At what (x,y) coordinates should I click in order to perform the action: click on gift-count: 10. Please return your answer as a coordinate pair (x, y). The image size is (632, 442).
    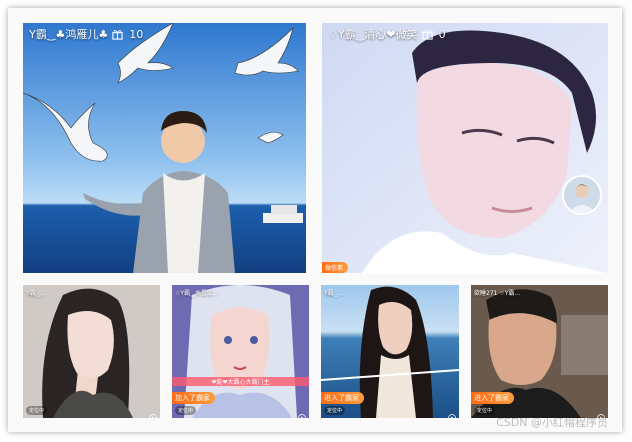
    Looking at the image, I should click on (136, 34).